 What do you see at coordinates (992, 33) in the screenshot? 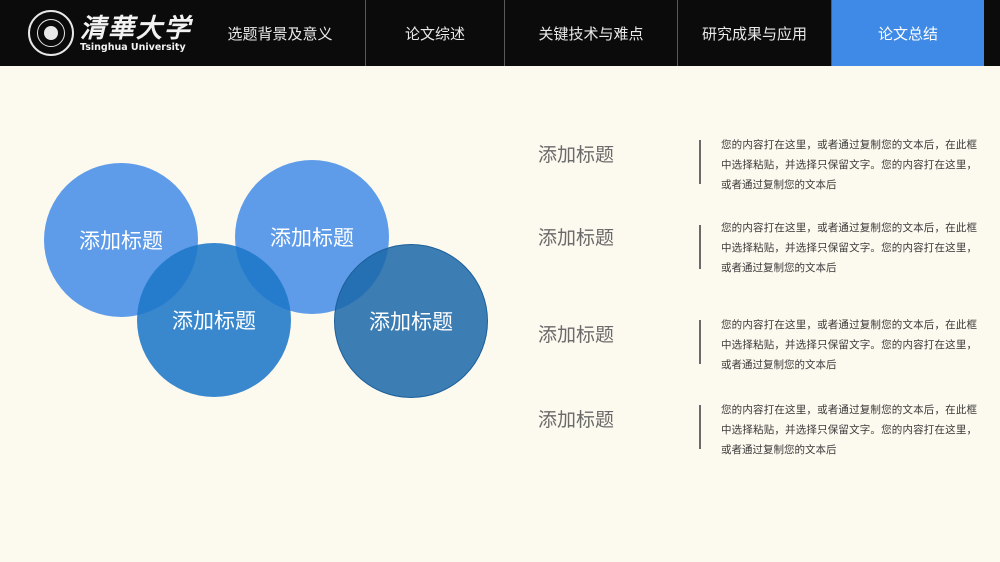
I see `header-right-edge` at bounding box center [992, 33].